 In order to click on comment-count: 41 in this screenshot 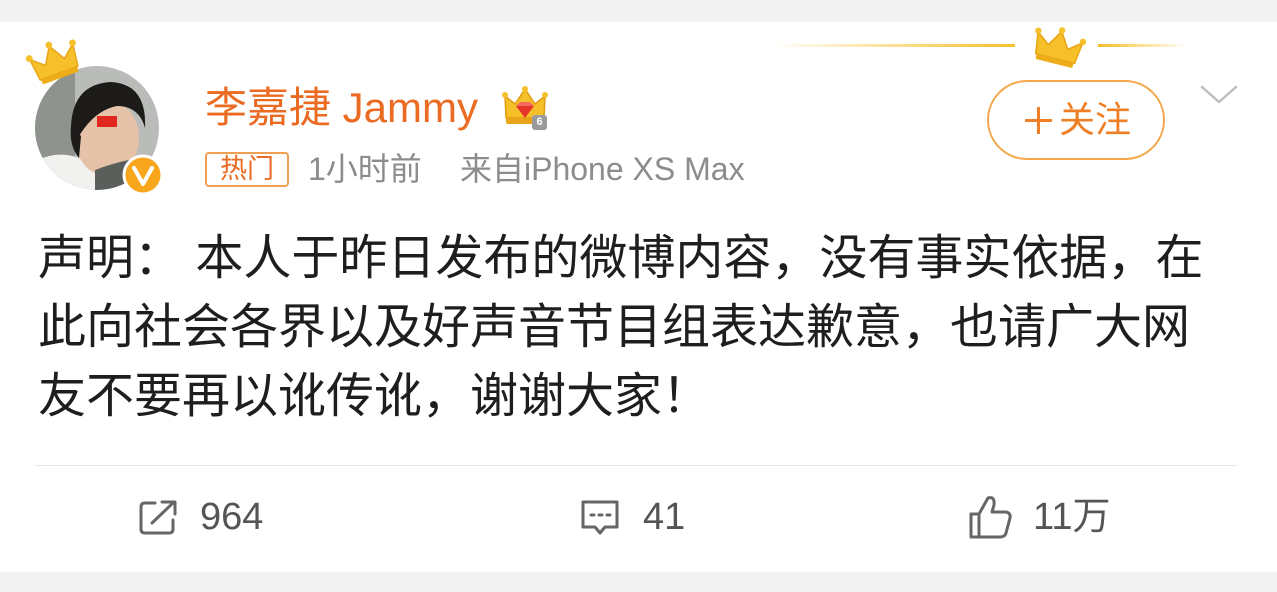, I will do `click(664, 517)`.